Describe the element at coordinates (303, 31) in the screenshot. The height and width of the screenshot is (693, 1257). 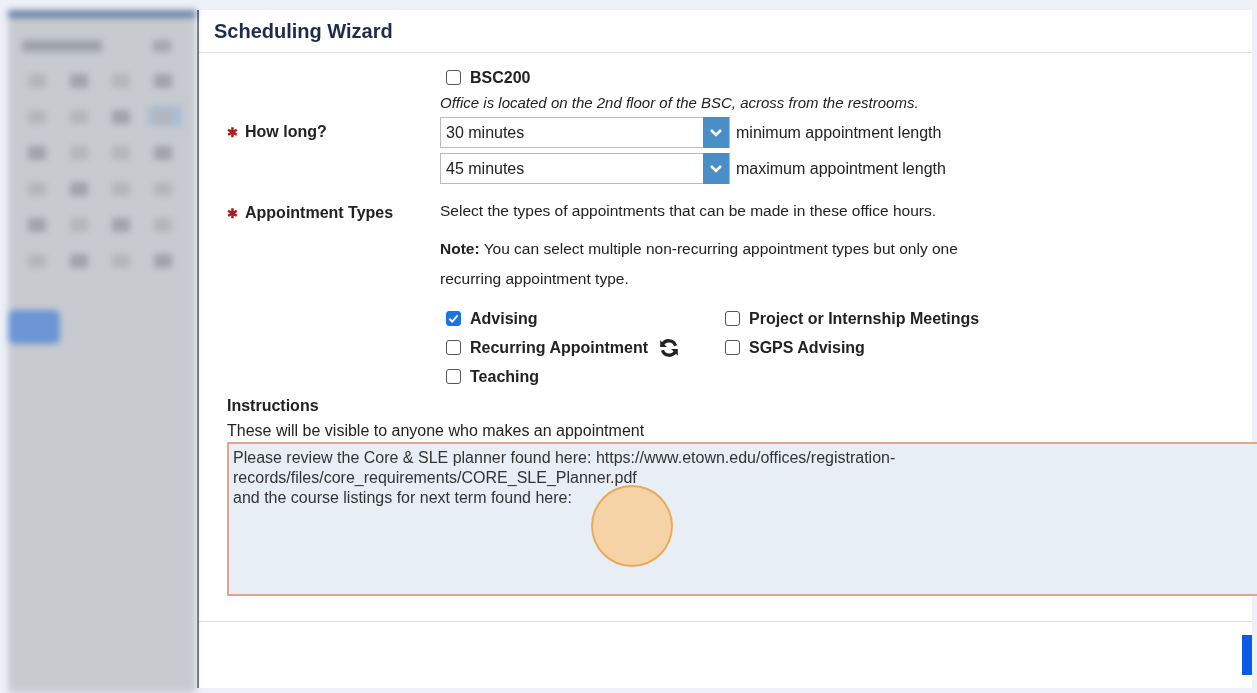
I see `dialog-title: Scheduling Wizard` at that location.